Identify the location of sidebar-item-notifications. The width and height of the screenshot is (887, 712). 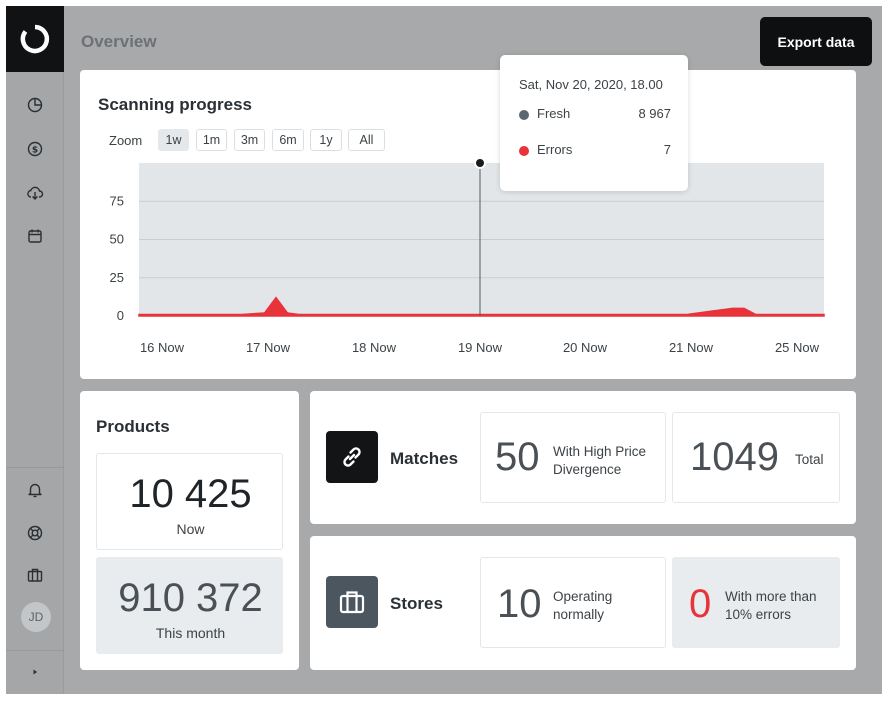
(35, 490).